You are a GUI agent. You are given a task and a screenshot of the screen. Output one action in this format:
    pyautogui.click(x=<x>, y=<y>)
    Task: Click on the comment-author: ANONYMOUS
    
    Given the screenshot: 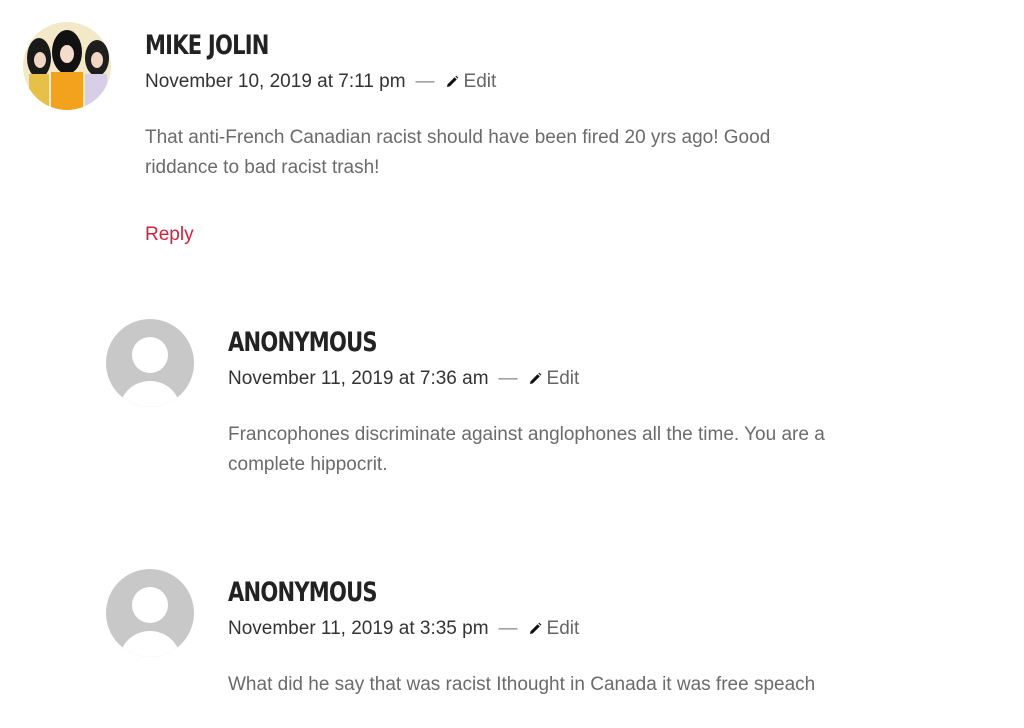 What is the action you would take?
    pyautogui.click(x=303, y=592)
    